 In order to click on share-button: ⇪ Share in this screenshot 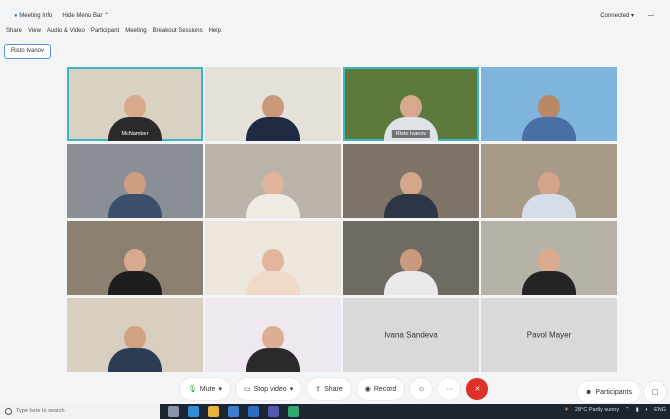, I will do `click(329, 389)`.